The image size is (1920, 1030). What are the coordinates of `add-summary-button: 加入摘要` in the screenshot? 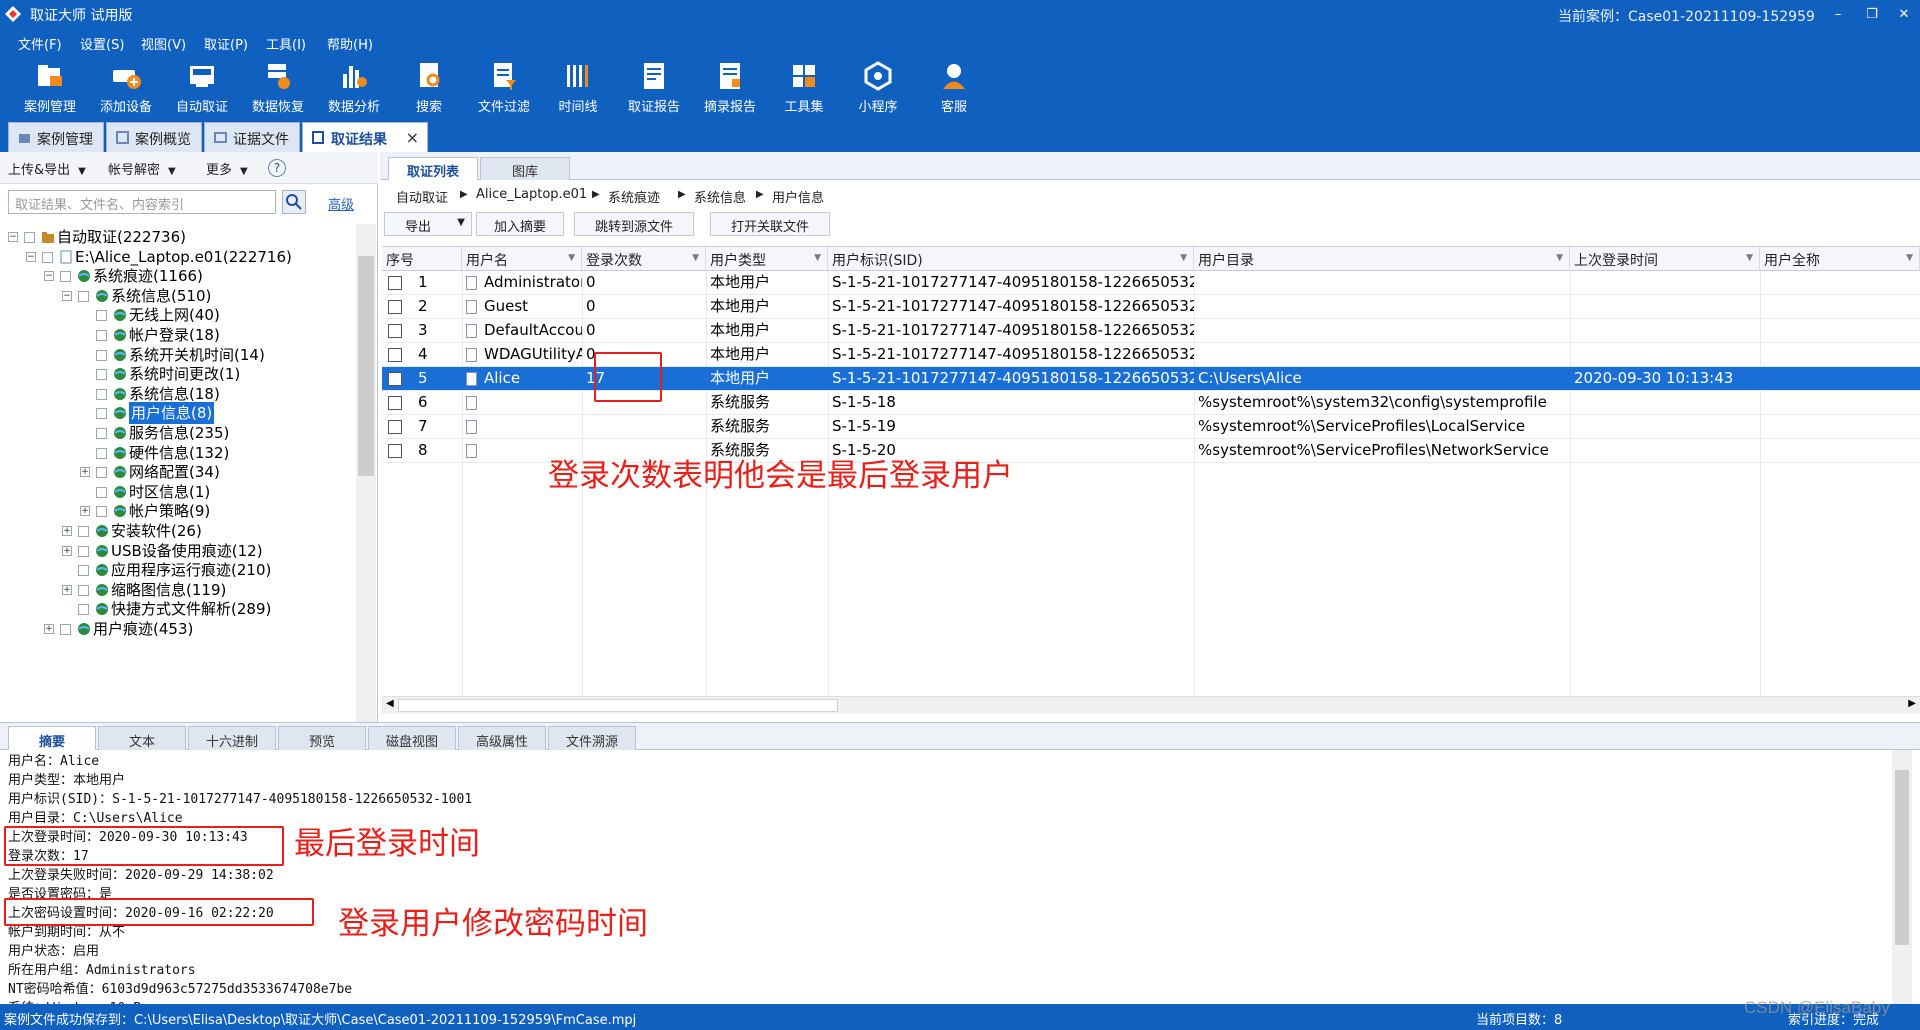 It's located at (520, 224).